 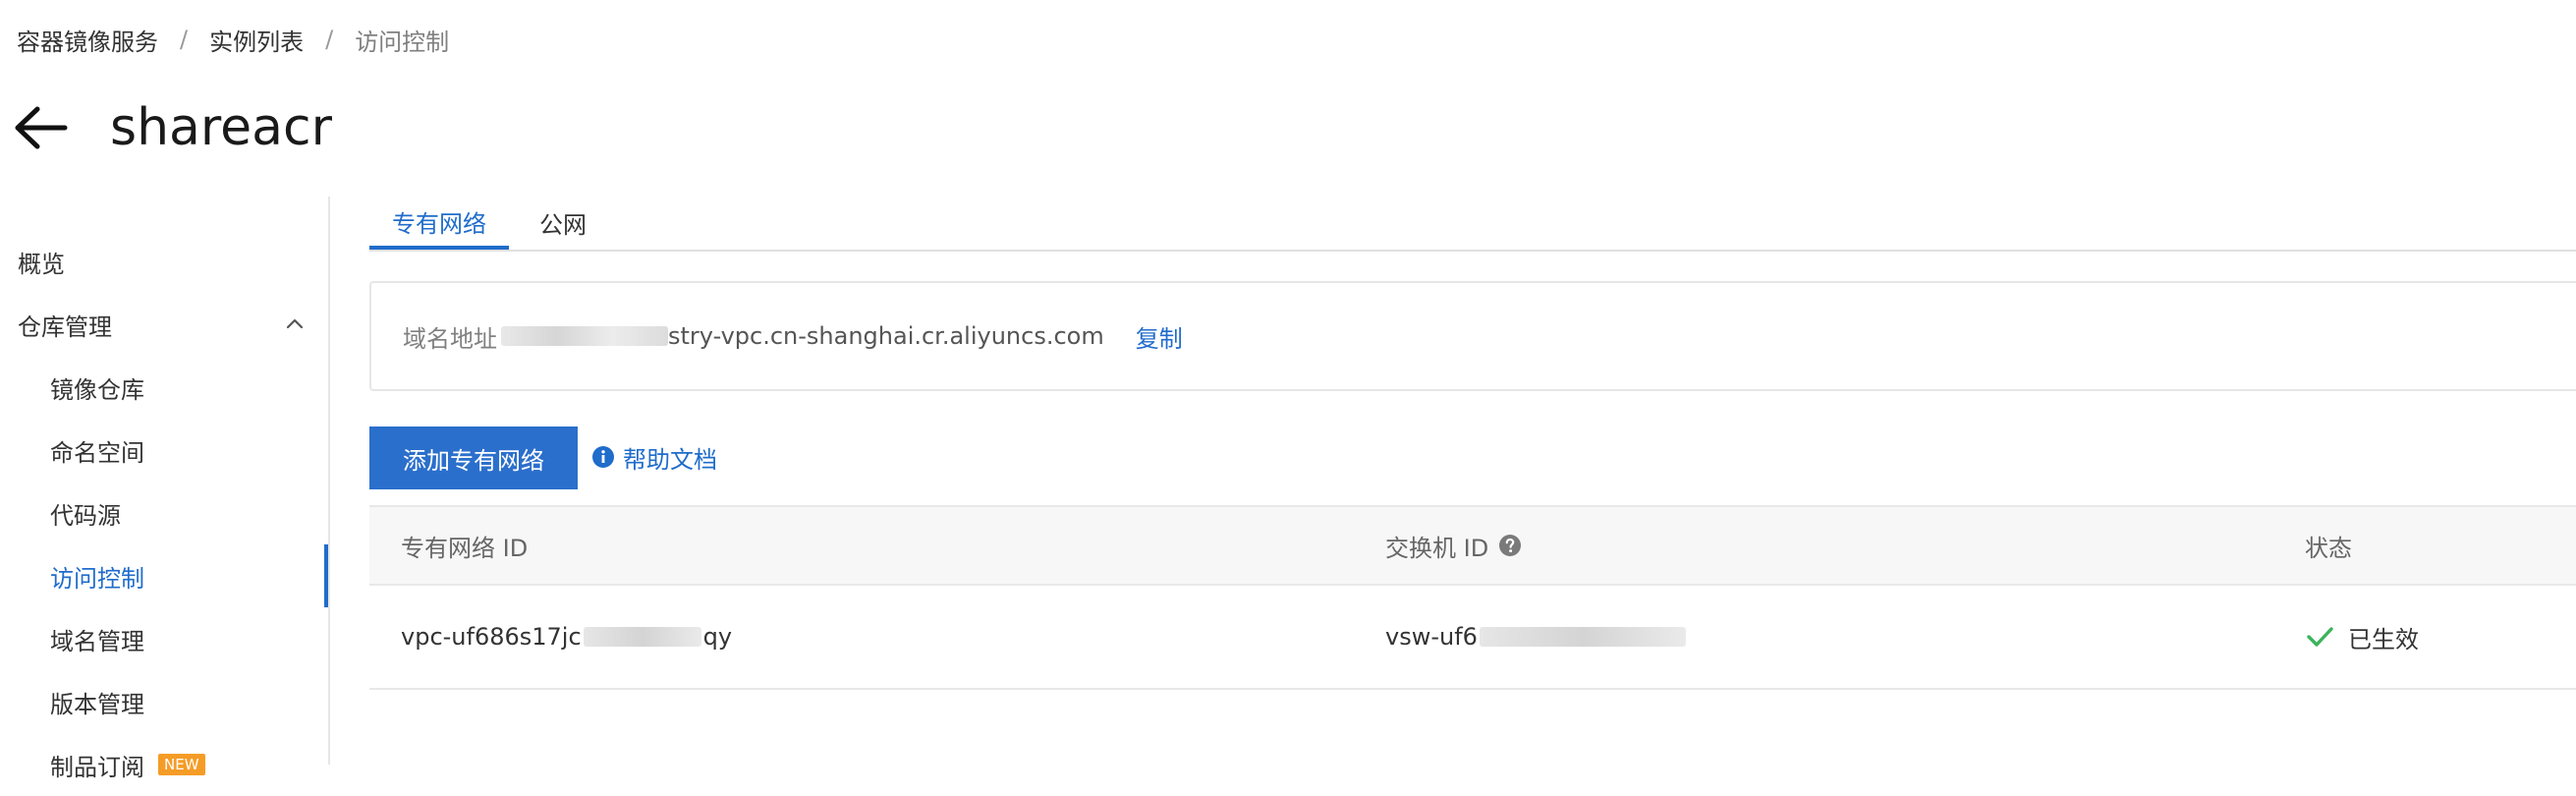 I want to click on breadcrumb: 容器镜像服务 / 实例列表 / 访问控制, so click(x=233, y=39).